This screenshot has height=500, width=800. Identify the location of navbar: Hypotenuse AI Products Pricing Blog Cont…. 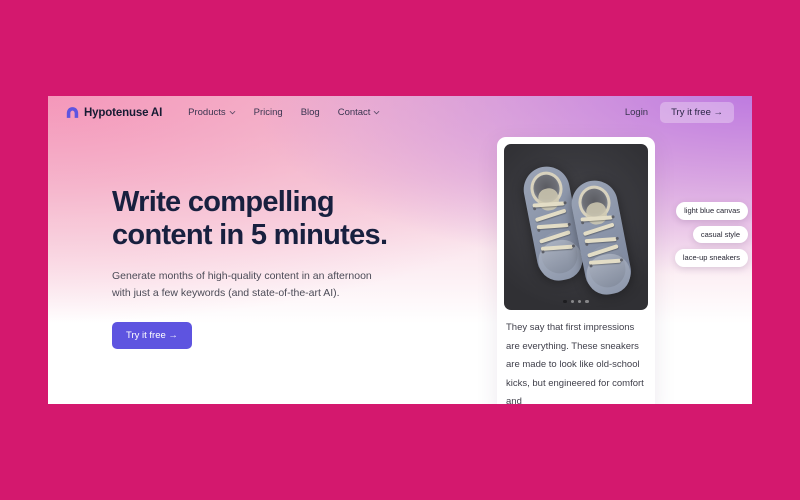
(400, 112).